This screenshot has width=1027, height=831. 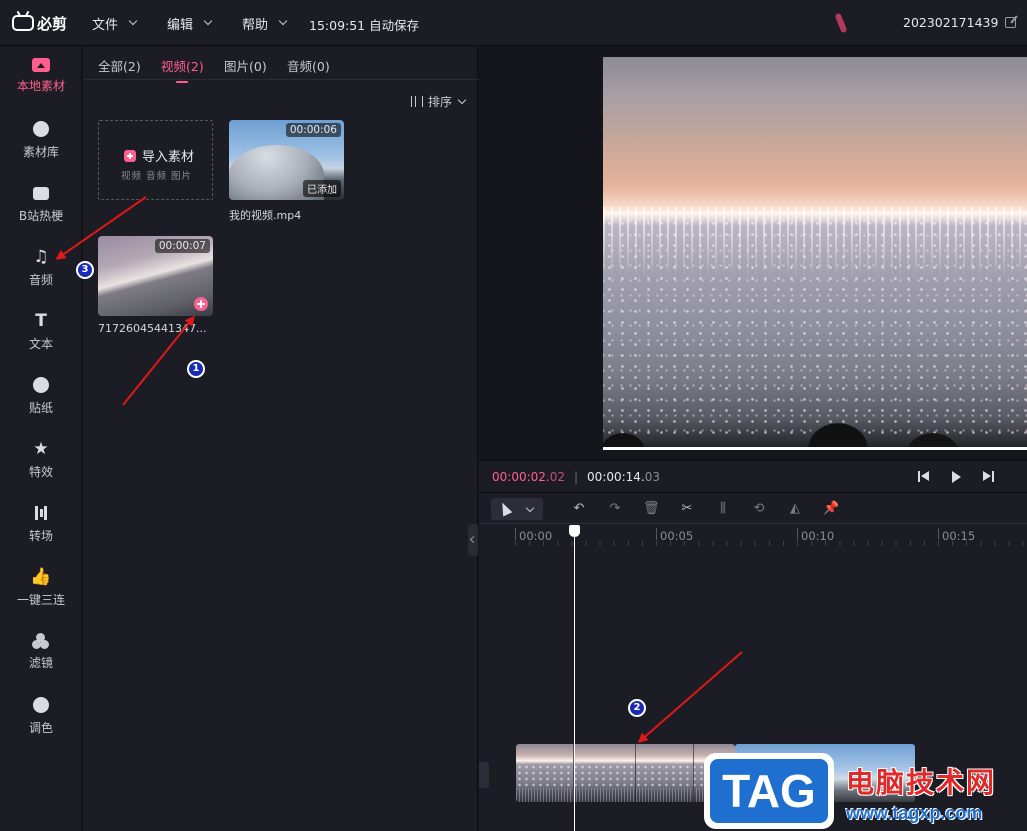 I want to click on sidebar-item-label: 特效, so click(x=40, y=472).